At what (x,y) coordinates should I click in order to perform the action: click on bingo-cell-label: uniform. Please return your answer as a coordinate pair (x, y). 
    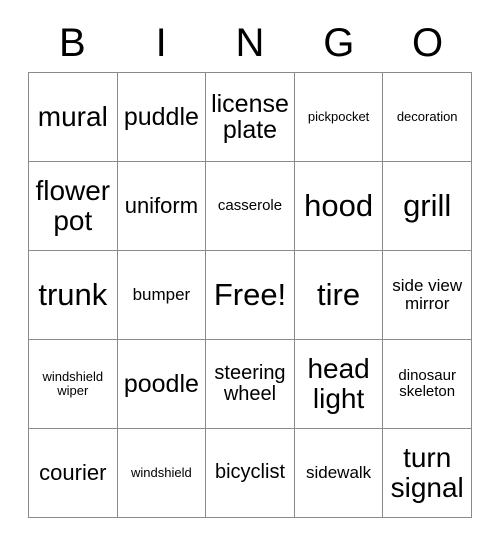
    Looking at the image, I should click on (161, 206).